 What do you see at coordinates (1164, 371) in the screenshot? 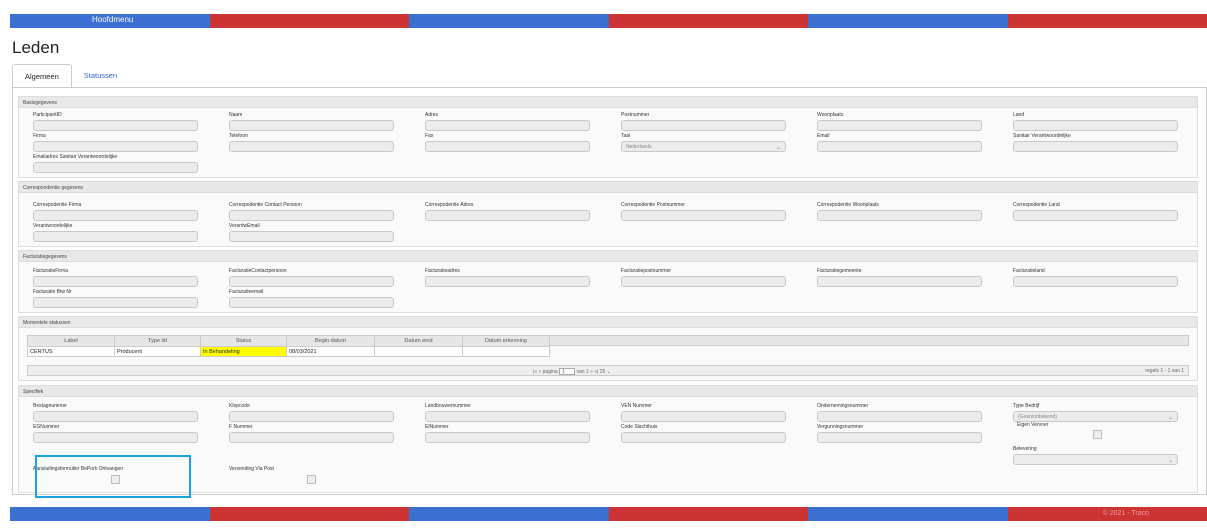
I see `pager-records: regels 1 - 1 van 1` at bounding box center [1164, 371].